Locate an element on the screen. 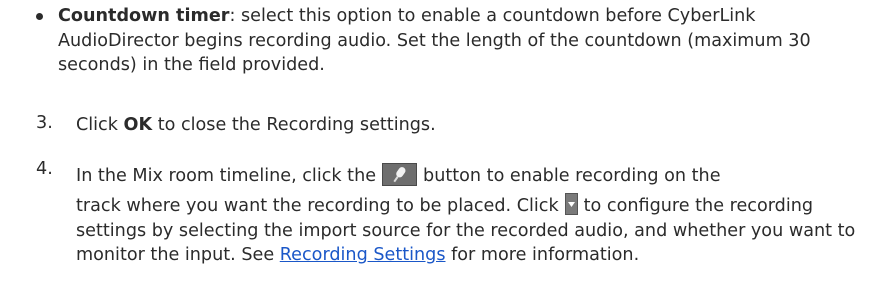 The width and height of the screenshot is (878, 307). step-4-part5: for more information. is located at coordinates (542, 255).